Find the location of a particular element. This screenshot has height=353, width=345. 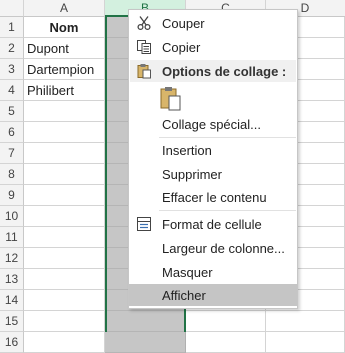

row-header: 12 is located at coordinates (12, 258).